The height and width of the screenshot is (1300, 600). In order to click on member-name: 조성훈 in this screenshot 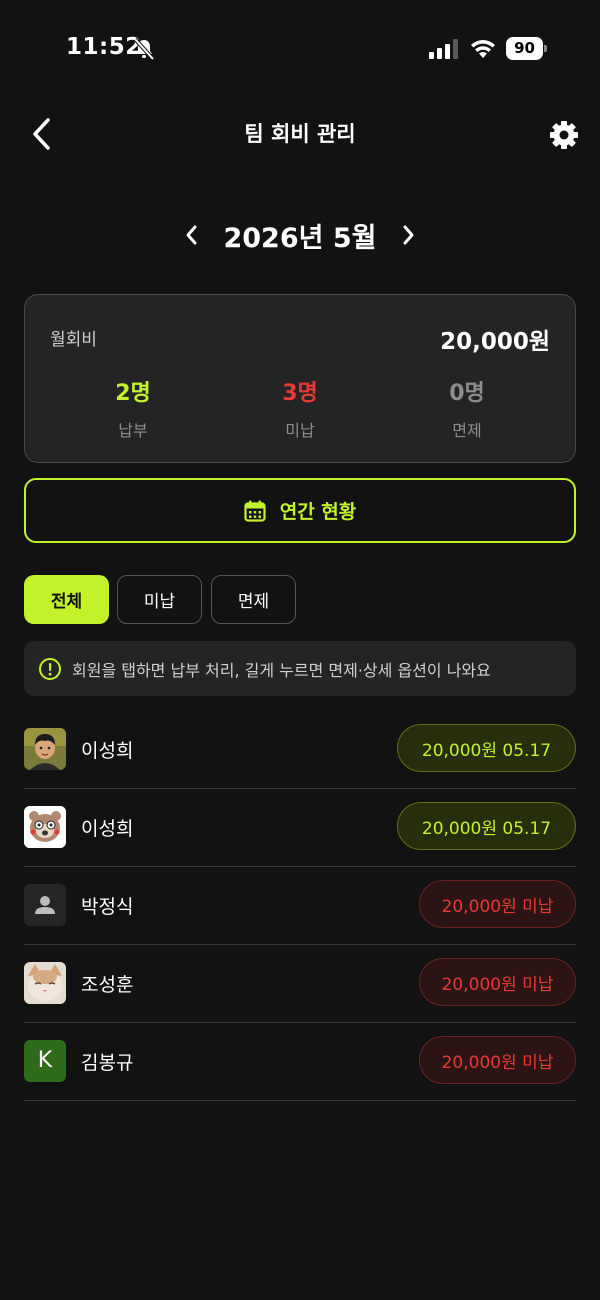, I will do `click(107, 985)`.